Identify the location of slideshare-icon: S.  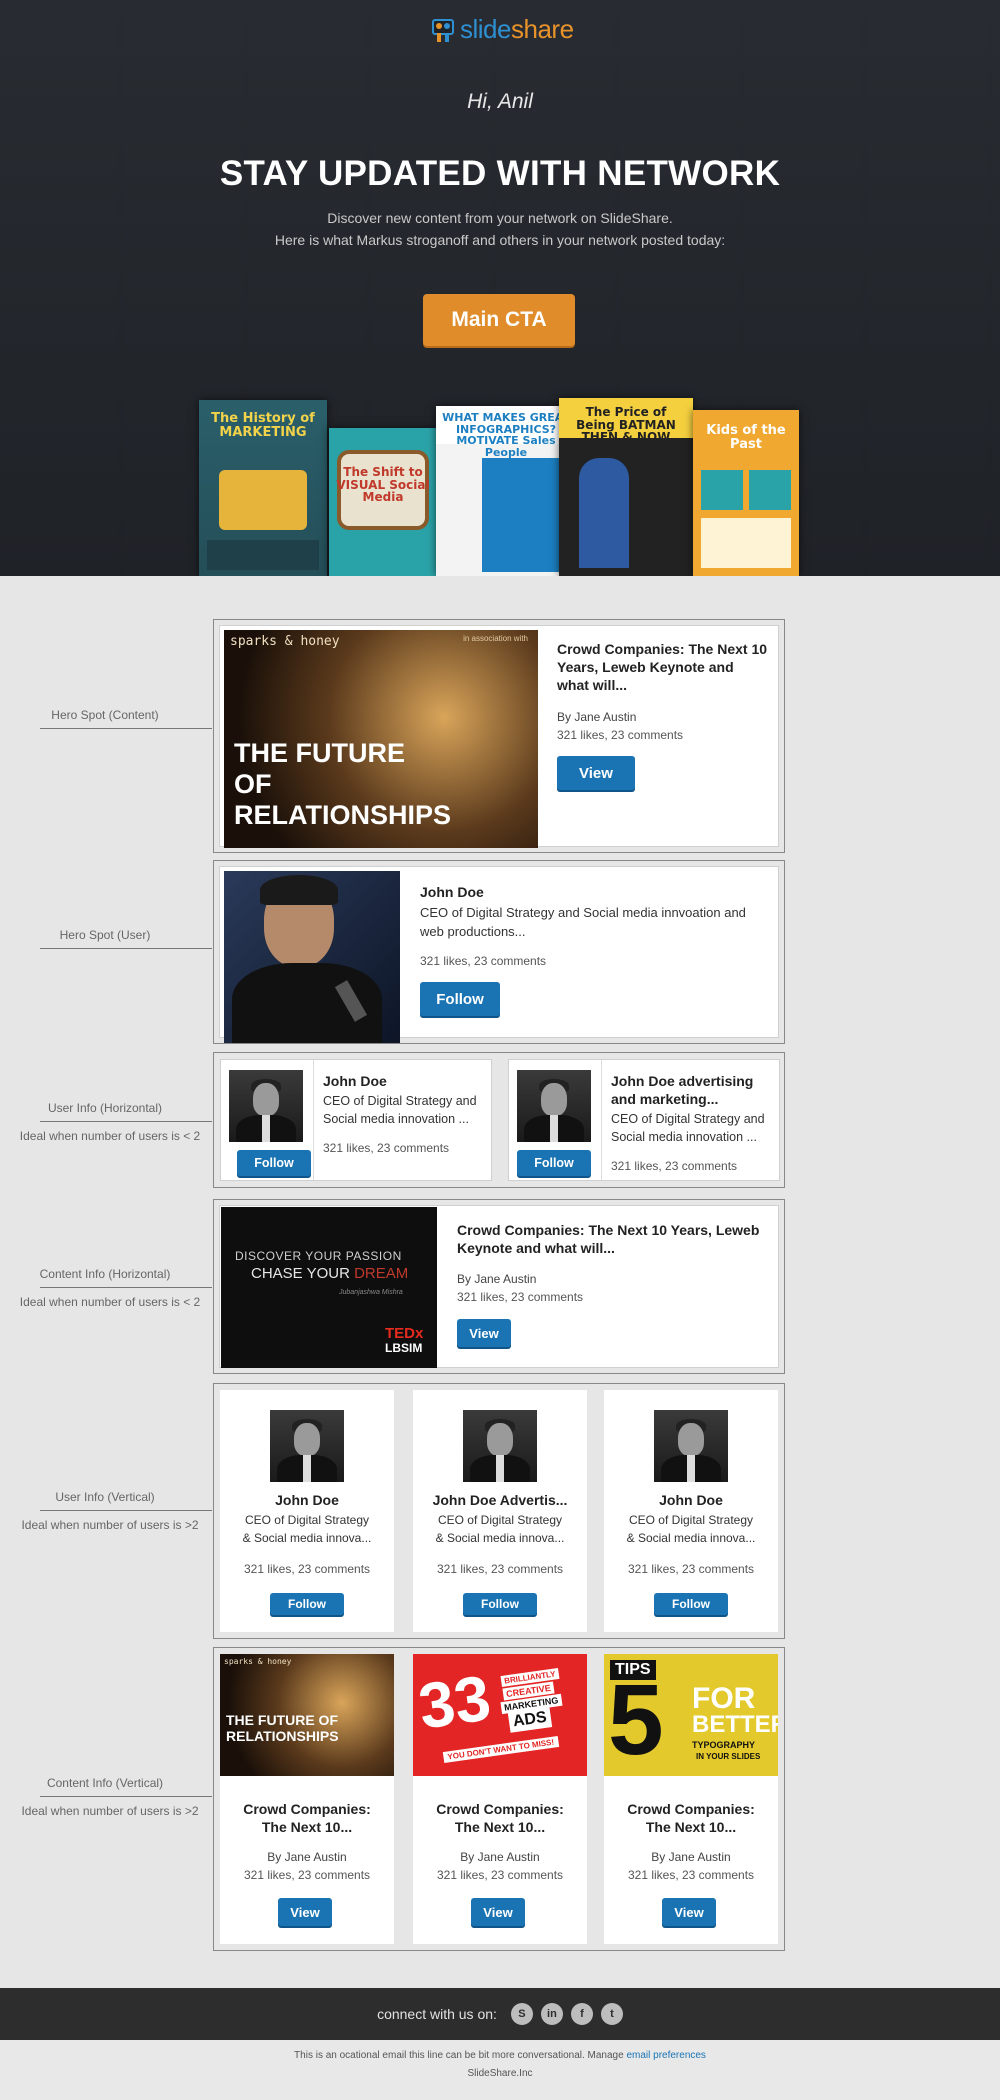
(521, 2014).